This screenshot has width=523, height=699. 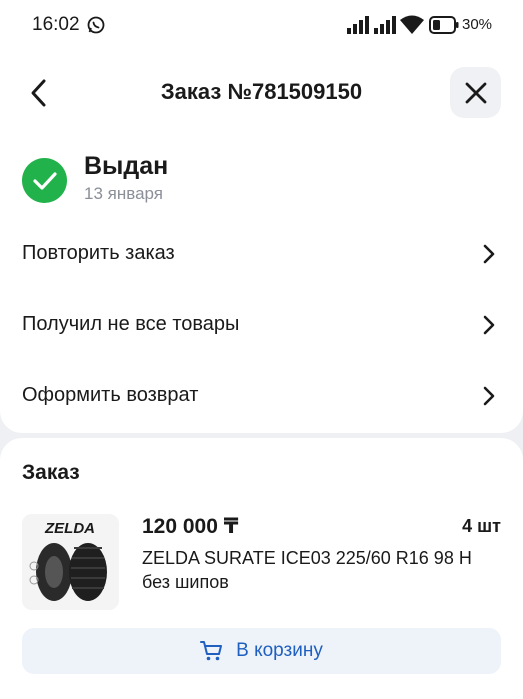 What do you see at coordinates (56, 24) in the screenshot?
I see `clock: 16:02` at bounding box center [56, 24].